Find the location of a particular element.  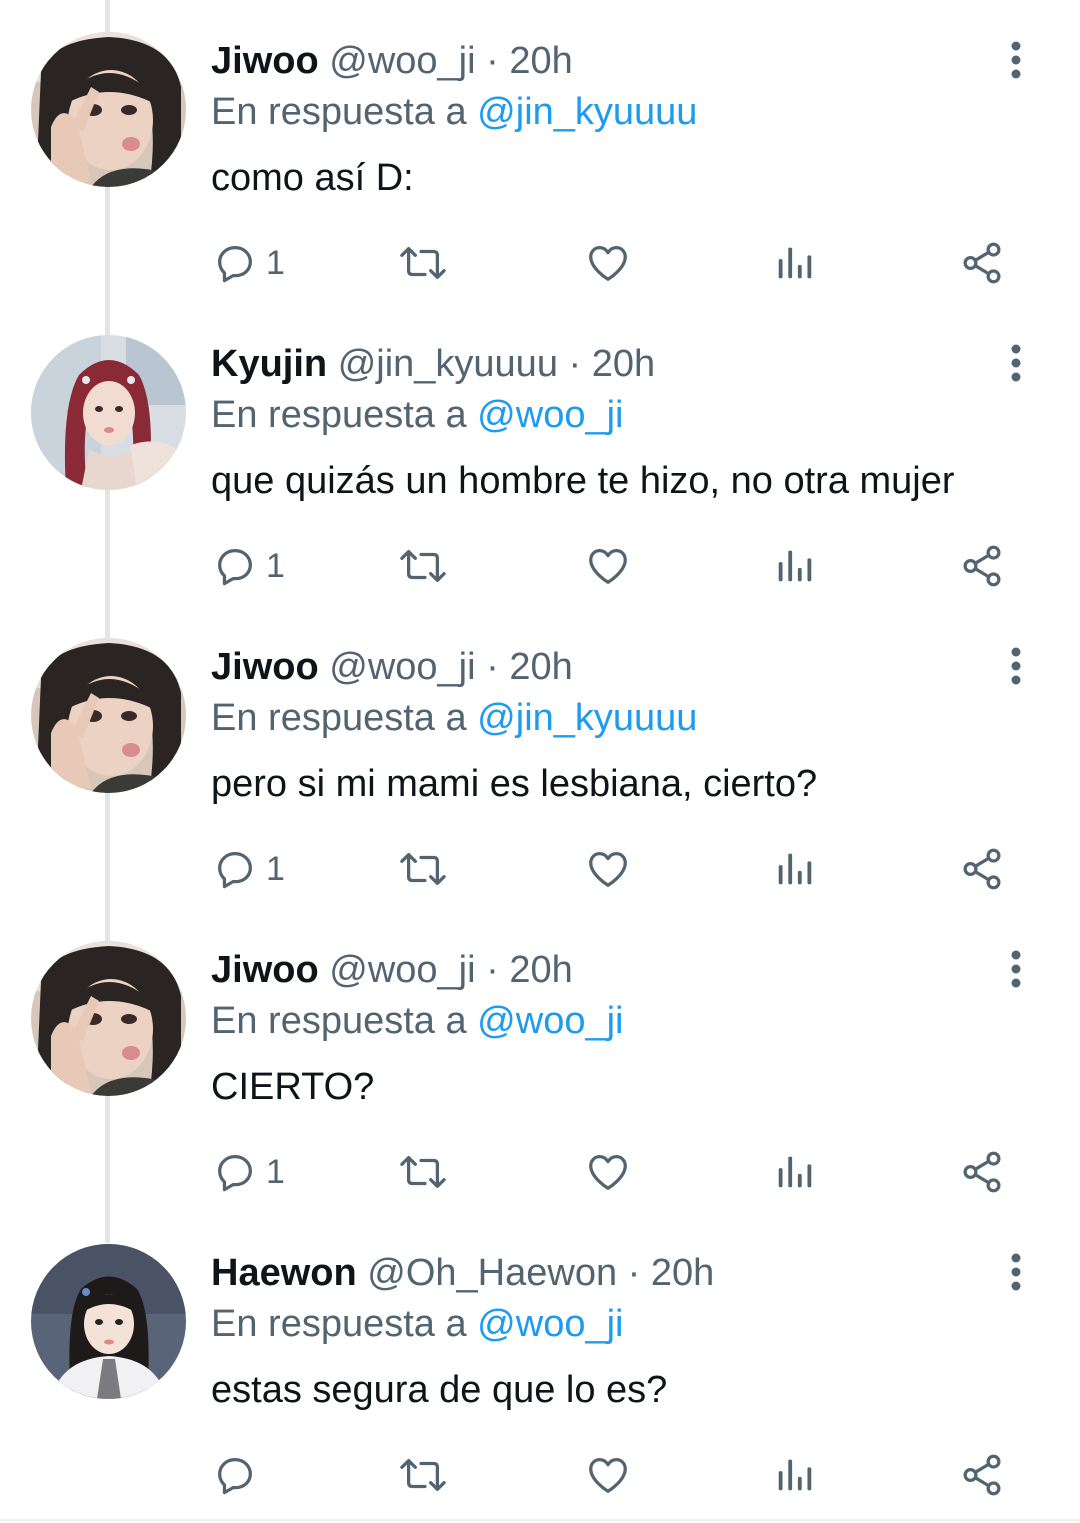

user-handle: @Oh_Haewon is located at coordinates (492, 1273).